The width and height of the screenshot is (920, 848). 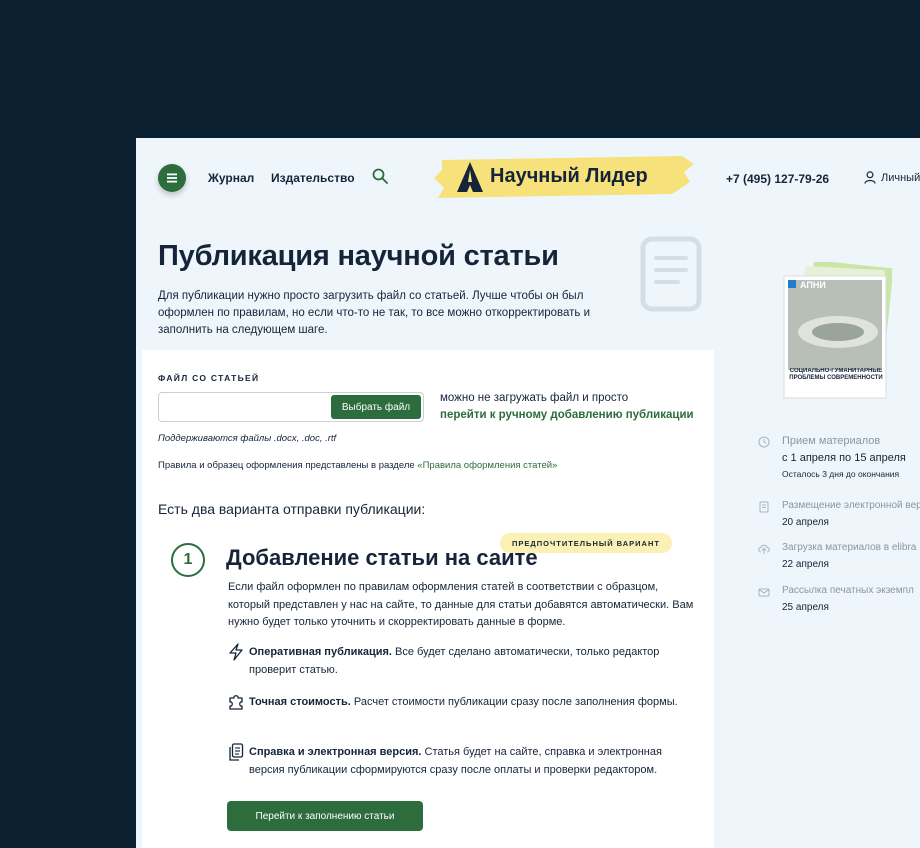 I want to click on mail-icon, so click(x=764, y=592).